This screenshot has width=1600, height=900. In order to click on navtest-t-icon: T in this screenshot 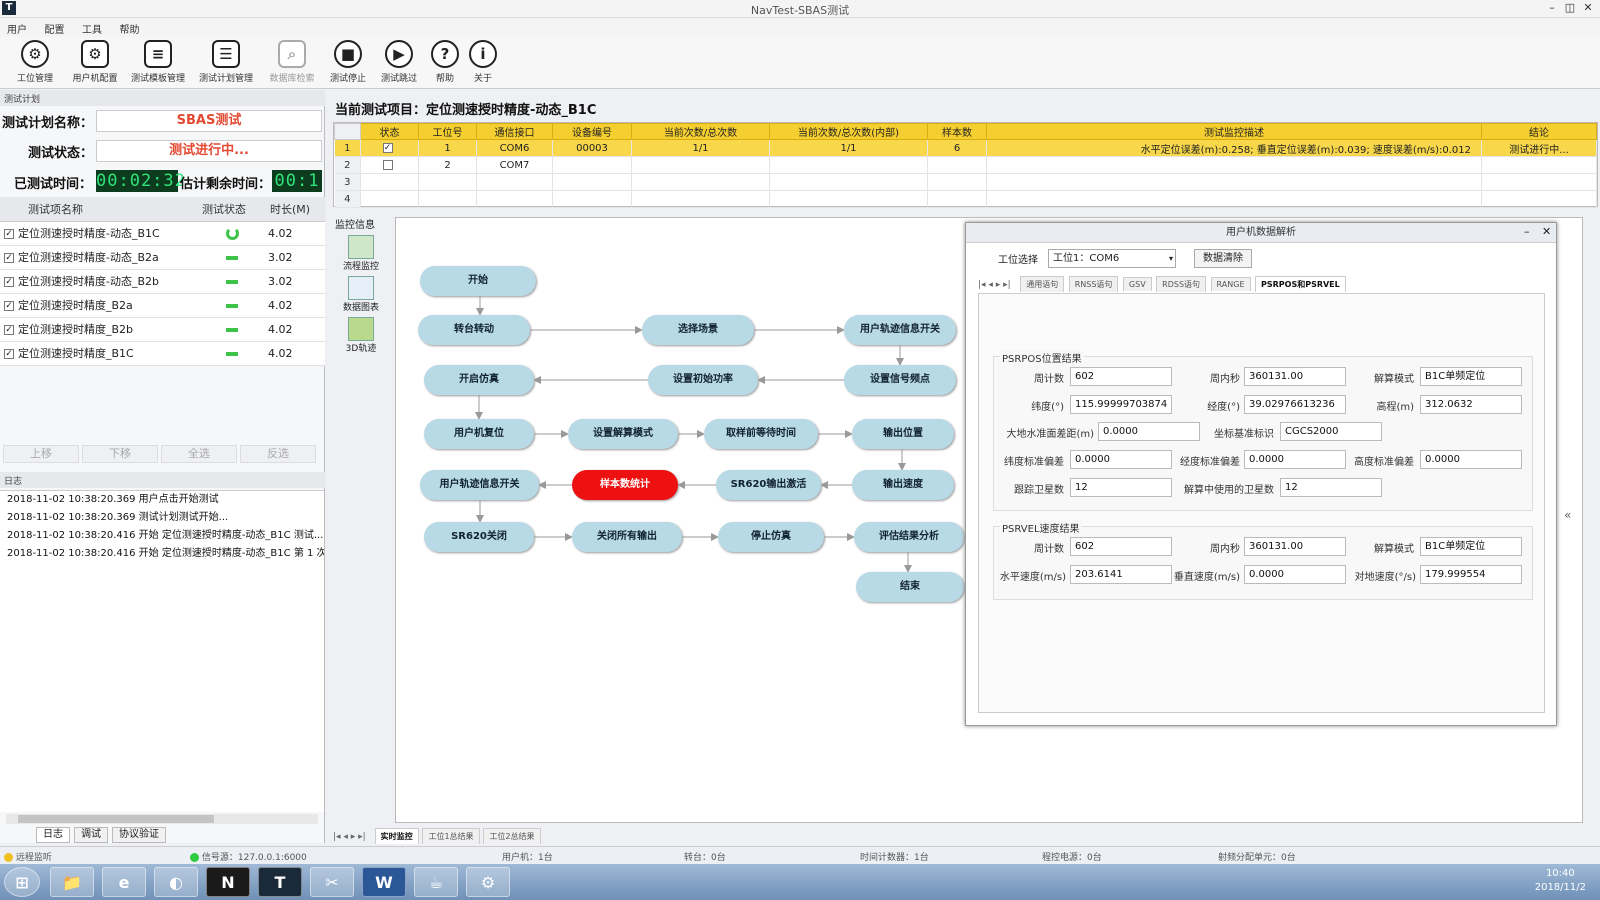, I will do `click(280, 882)`.